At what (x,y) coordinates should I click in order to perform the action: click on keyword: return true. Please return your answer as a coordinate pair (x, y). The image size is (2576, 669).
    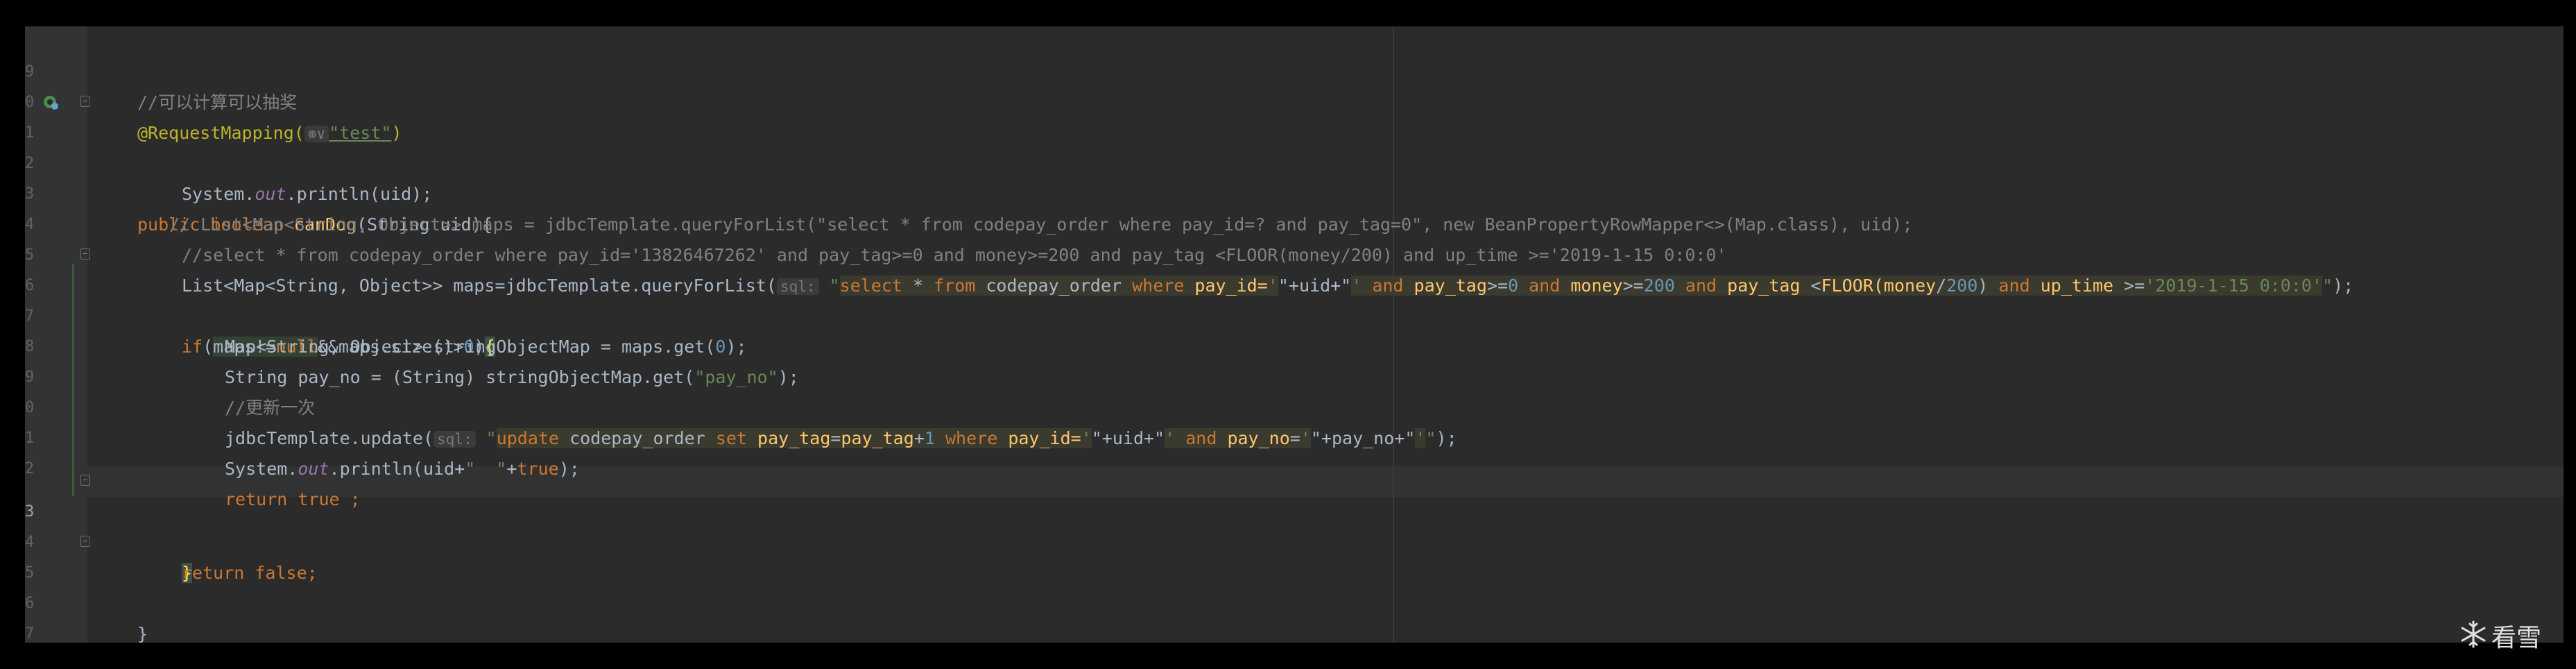
    Looking at the image, I should click on (282, 499).